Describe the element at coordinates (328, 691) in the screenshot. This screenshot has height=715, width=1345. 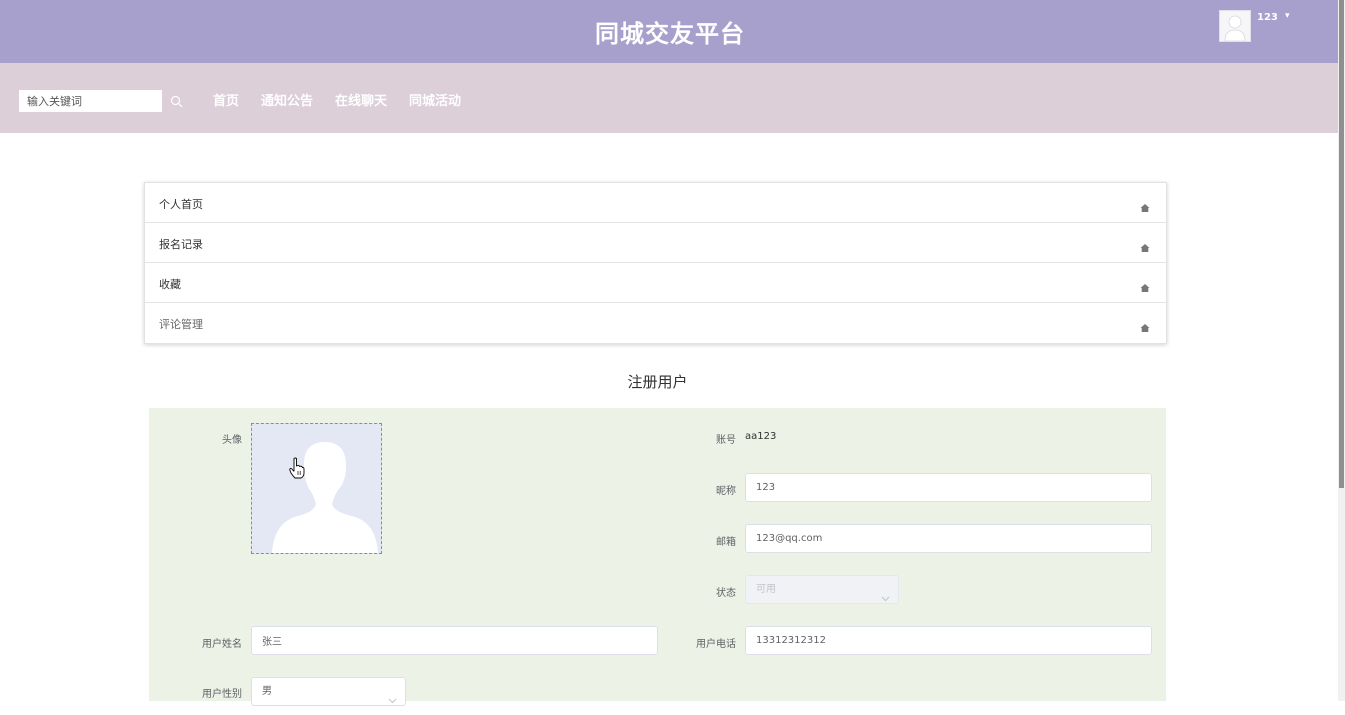
I see `gender-select: 男` at that location.